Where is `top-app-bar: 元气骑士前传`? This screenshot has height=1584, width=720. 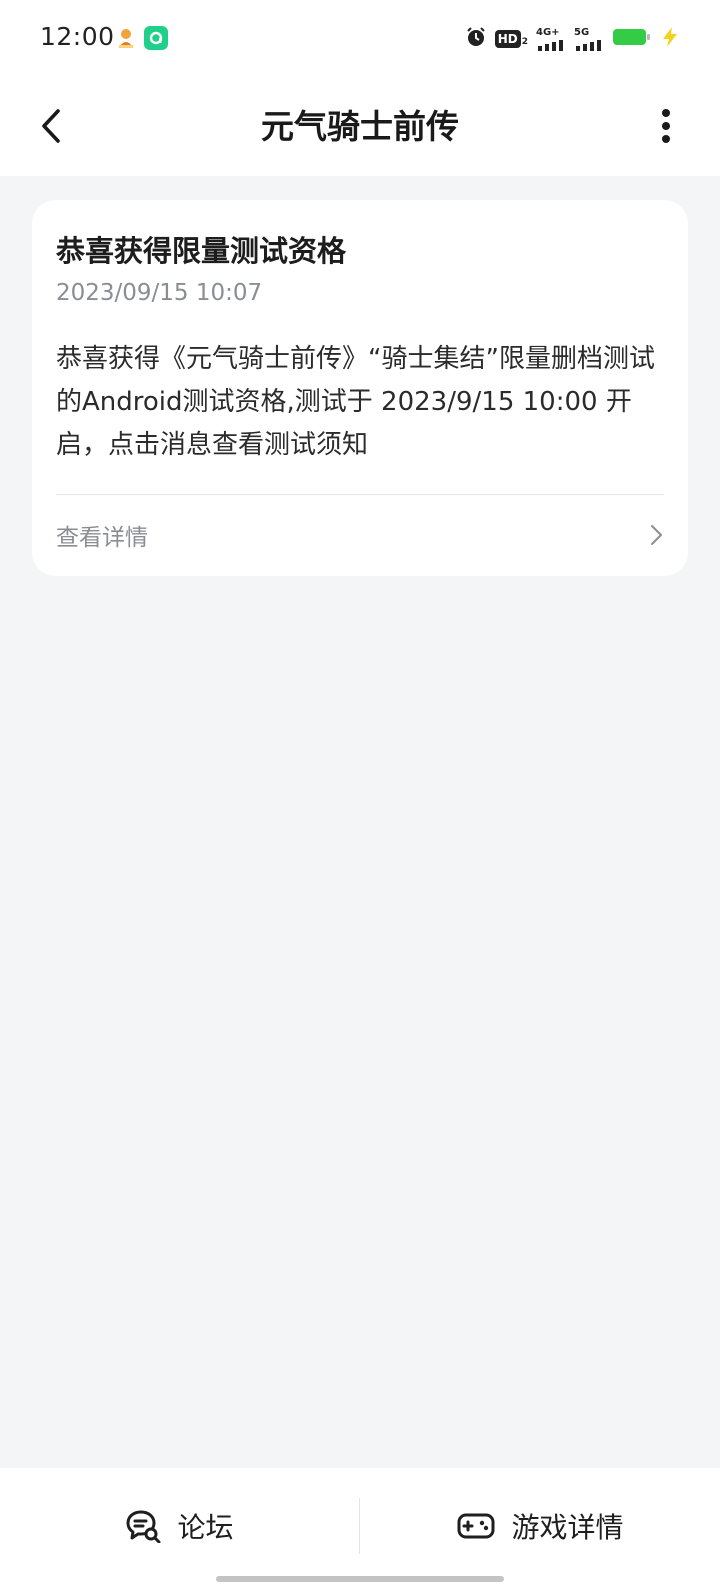 top-app-bar: 元气骑士前传 is located at coordinates (360, 126).